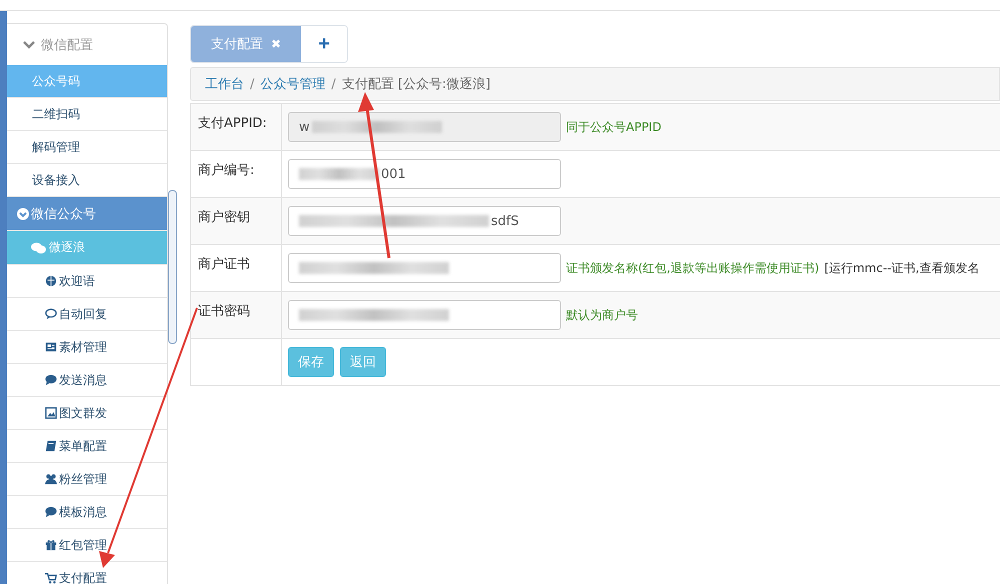 Image resolution: width=1000 pixels, height=584 pixels. I want to click on input-field: sdfS, so click(424, 221).